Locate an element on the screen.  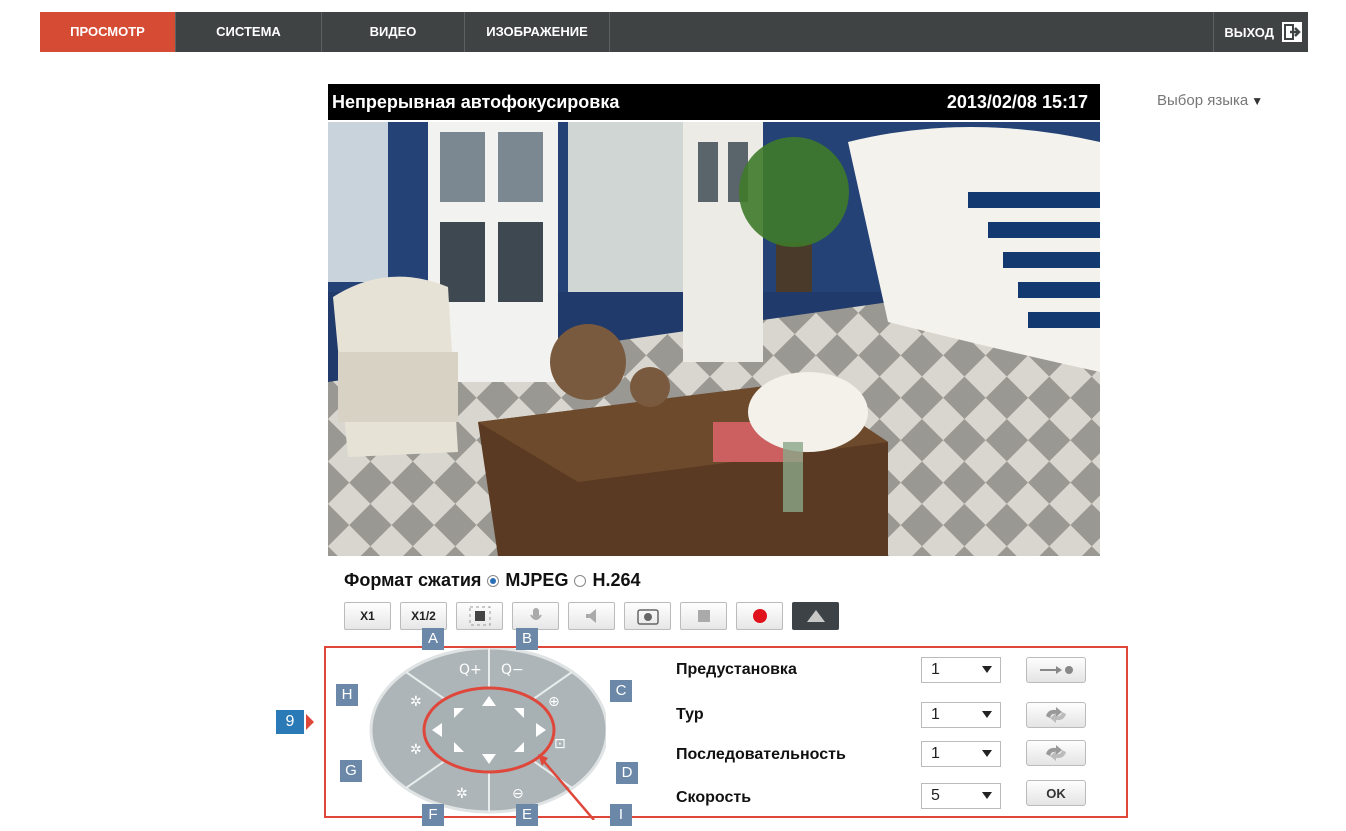
marker-d: D is located at coordinates (627, 773).